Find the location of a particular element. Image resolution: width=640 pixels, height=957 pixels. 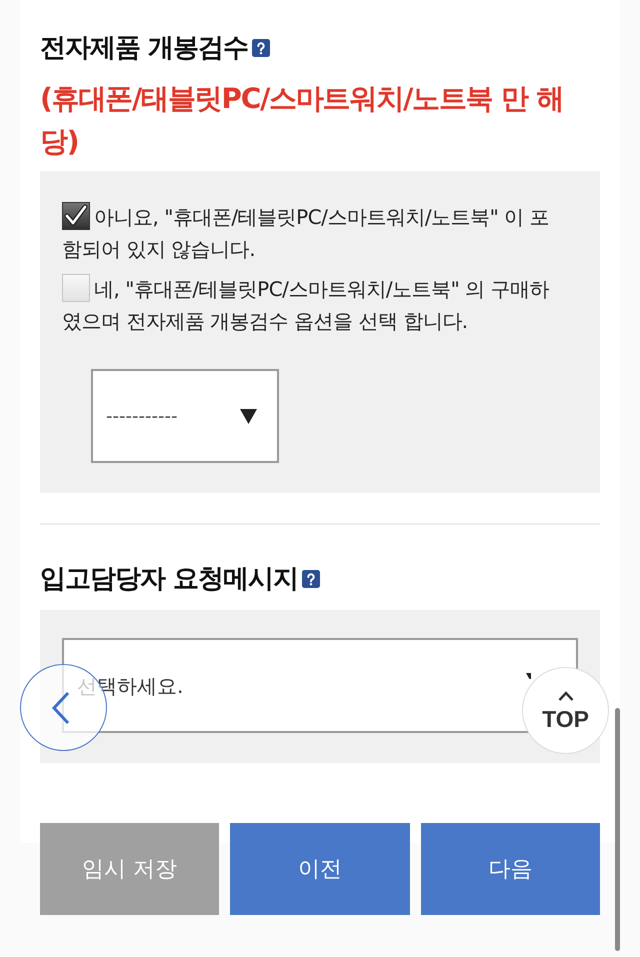

action-button: 다음 is located at coordinates (510, 869).